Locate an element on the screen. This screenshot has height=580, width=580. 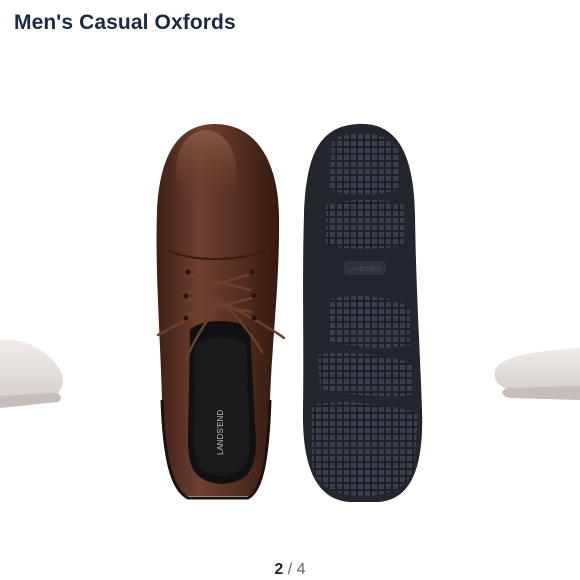
insole-brand-text: LANDS'END is located at coordinates (220, 432).